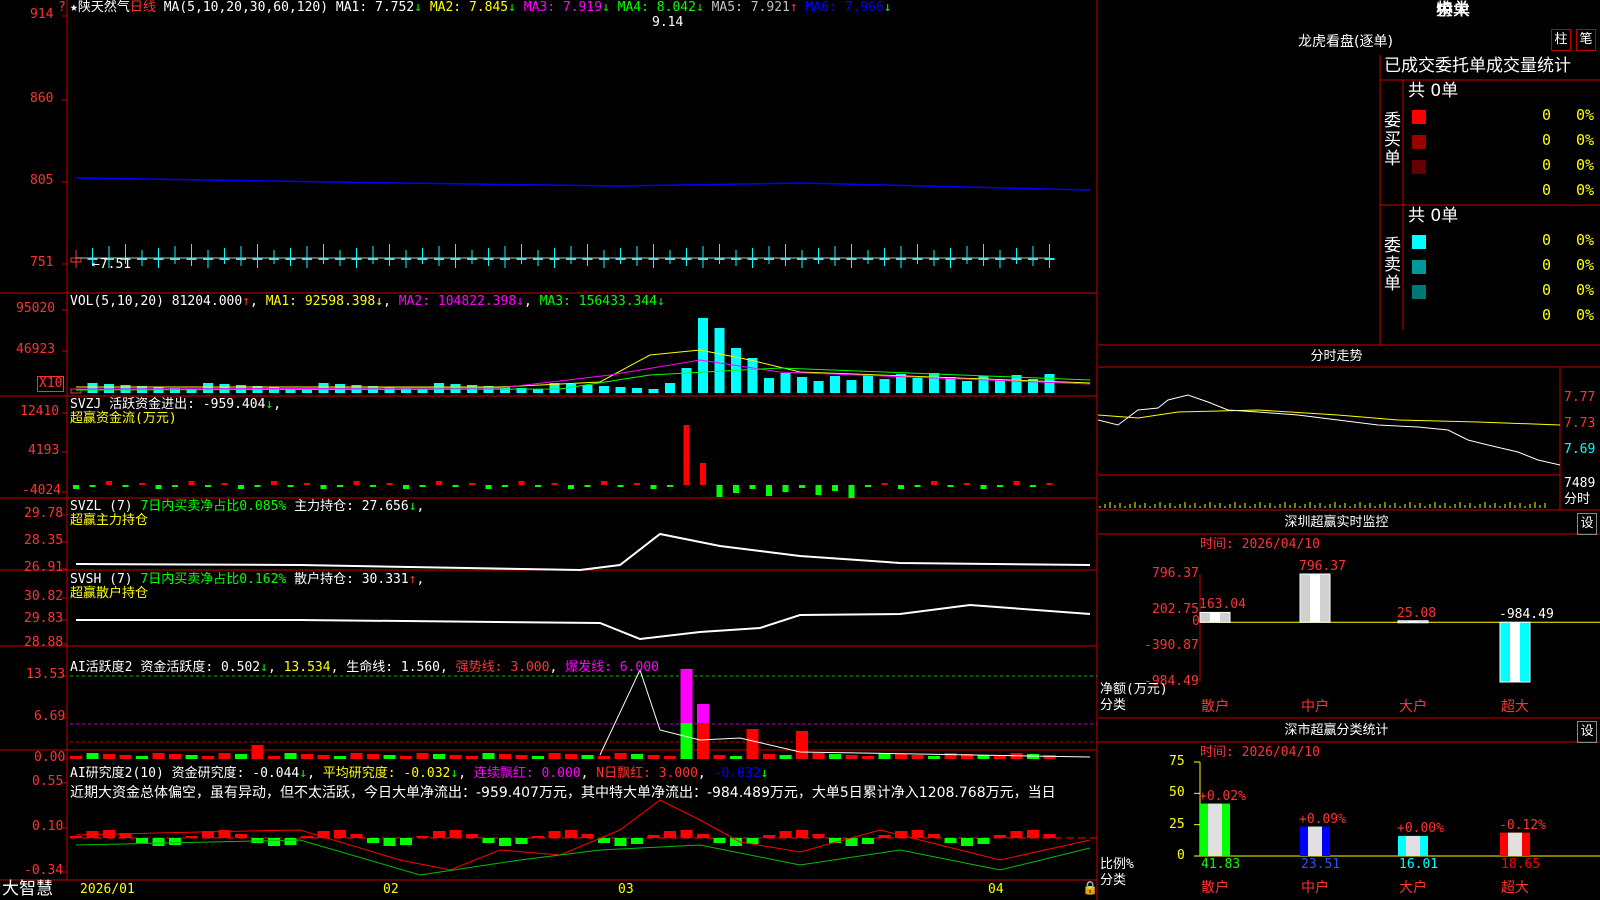 This screenshot has width=1600, height=900. I want to click on ma-value-3: MA3: 7.919↓, so click(562, 7).